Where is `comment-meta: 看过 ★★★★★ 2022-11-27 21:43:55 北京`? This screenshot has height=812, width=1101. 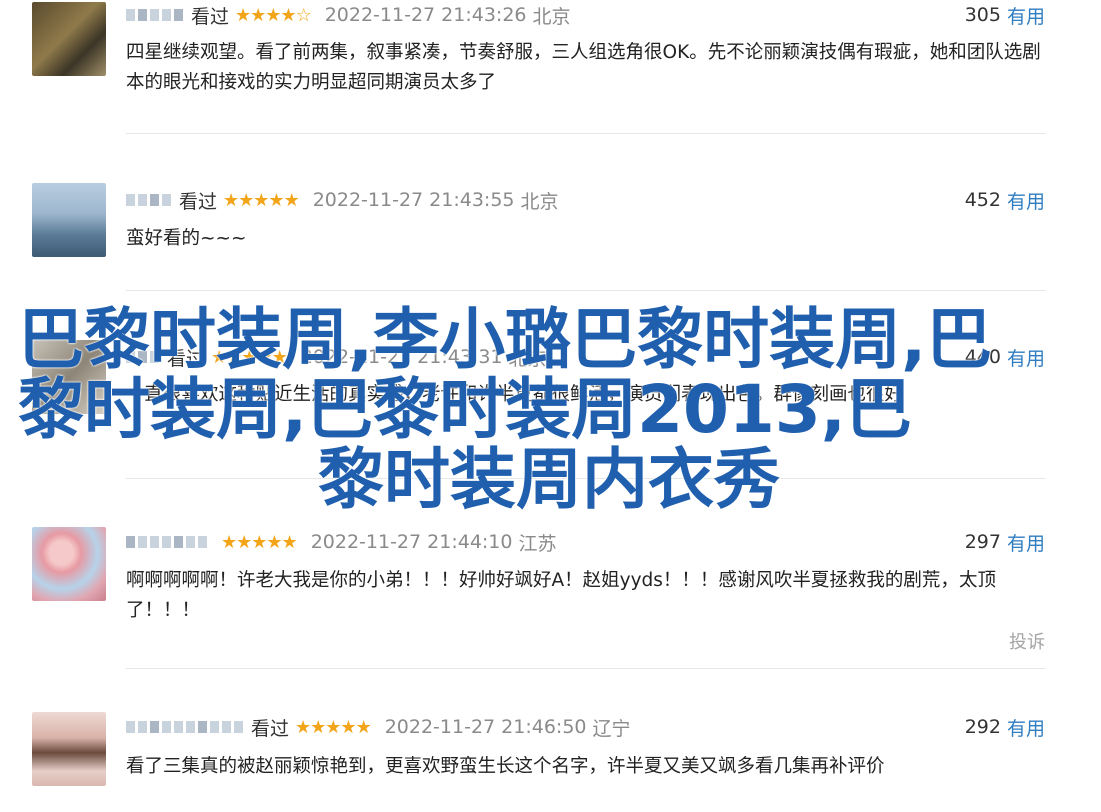 comment-meta: 看过 ★★★★★ 2022-11-27 21:43:55 北京 is located at coordinates (342, 200).